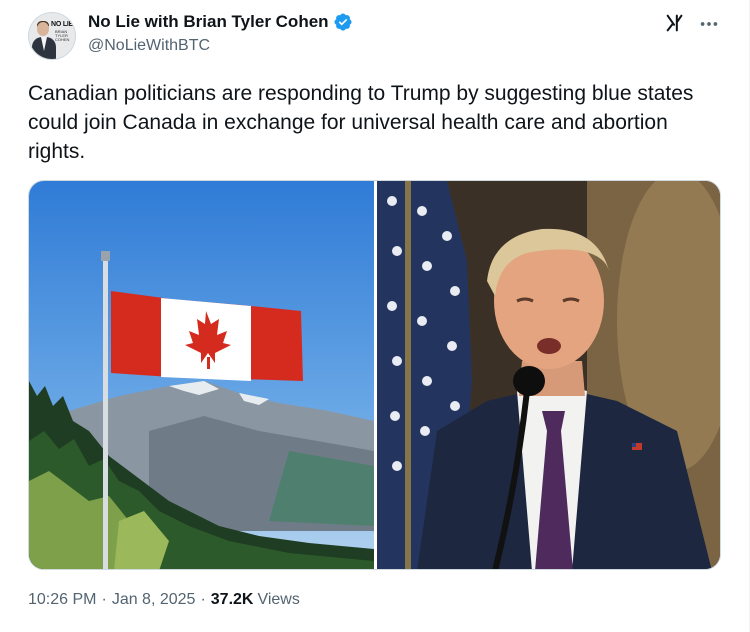 This screenshot has height=632, width=750. I want to click on views-count: 37.2K, so click(232, 600).